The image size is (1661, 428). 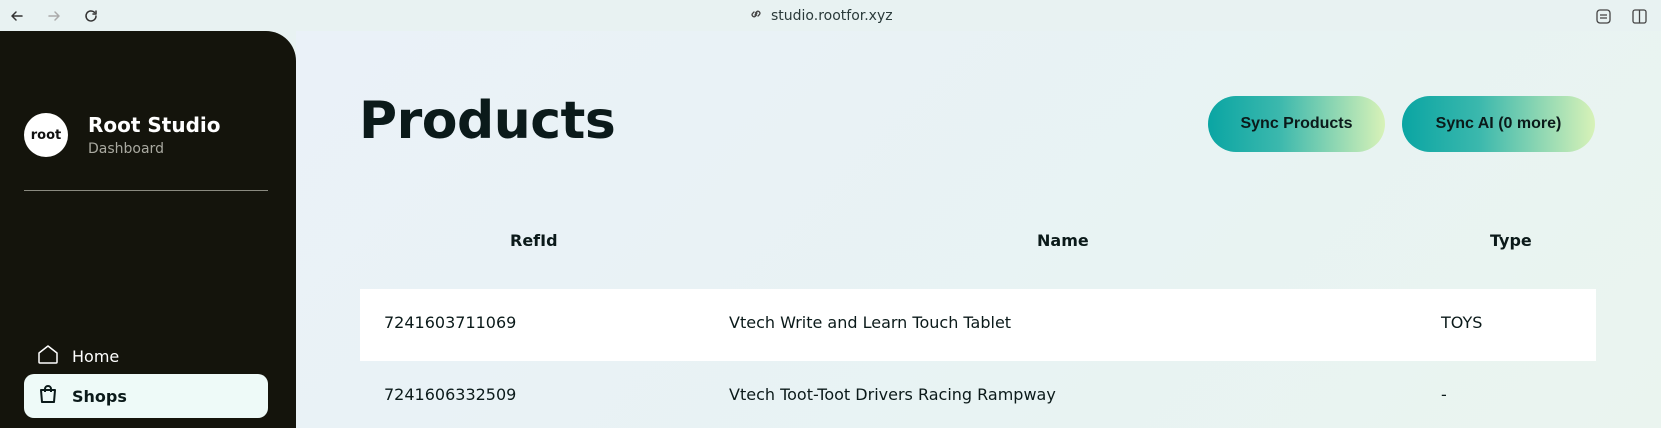 What do you see at coordinates (1296, 124) in the screenshot?
I see `sync-products-button: Sync Products` at bounding box center [1296, 124].